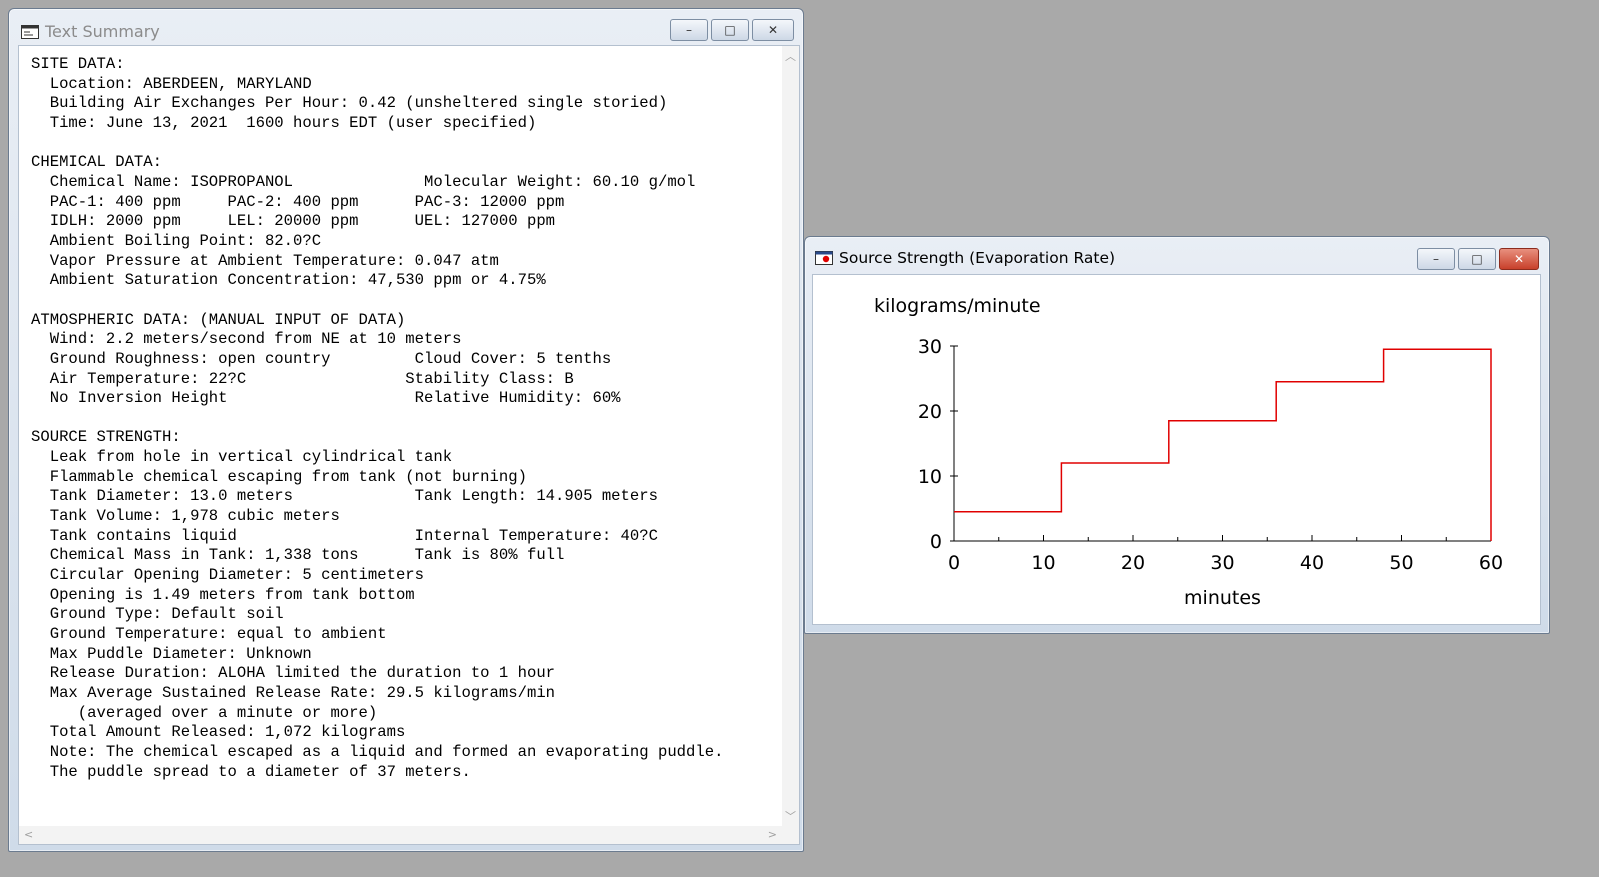  What do you see at coordinates (97, 162) in the screenshot?
I see `summary-line: CHEMICAL DATA:` at bounding box center [97, 162].